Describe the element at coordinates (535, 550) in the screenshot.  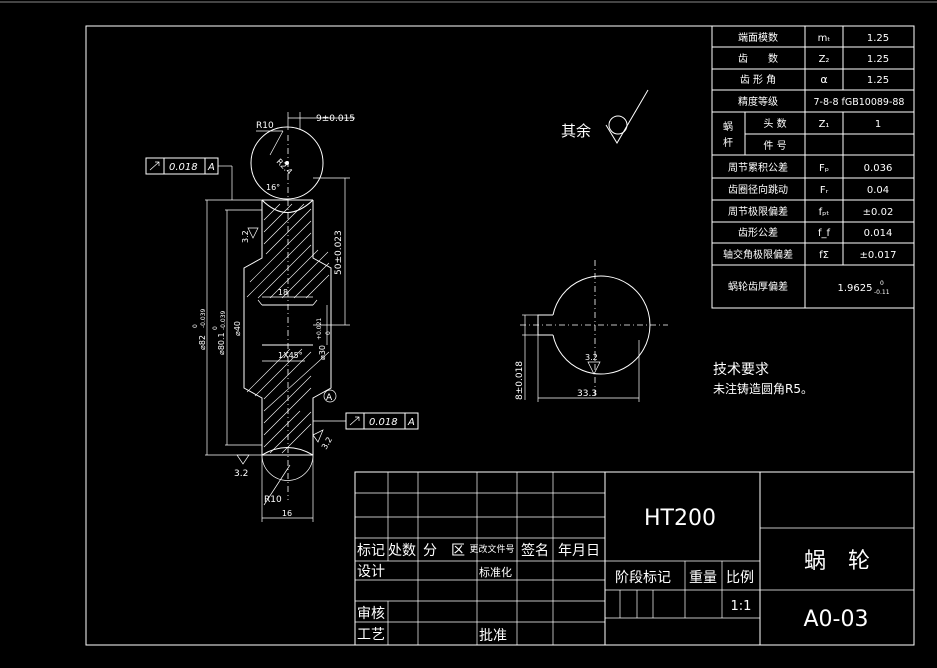
I see `tb-sign: 签名` at that location.